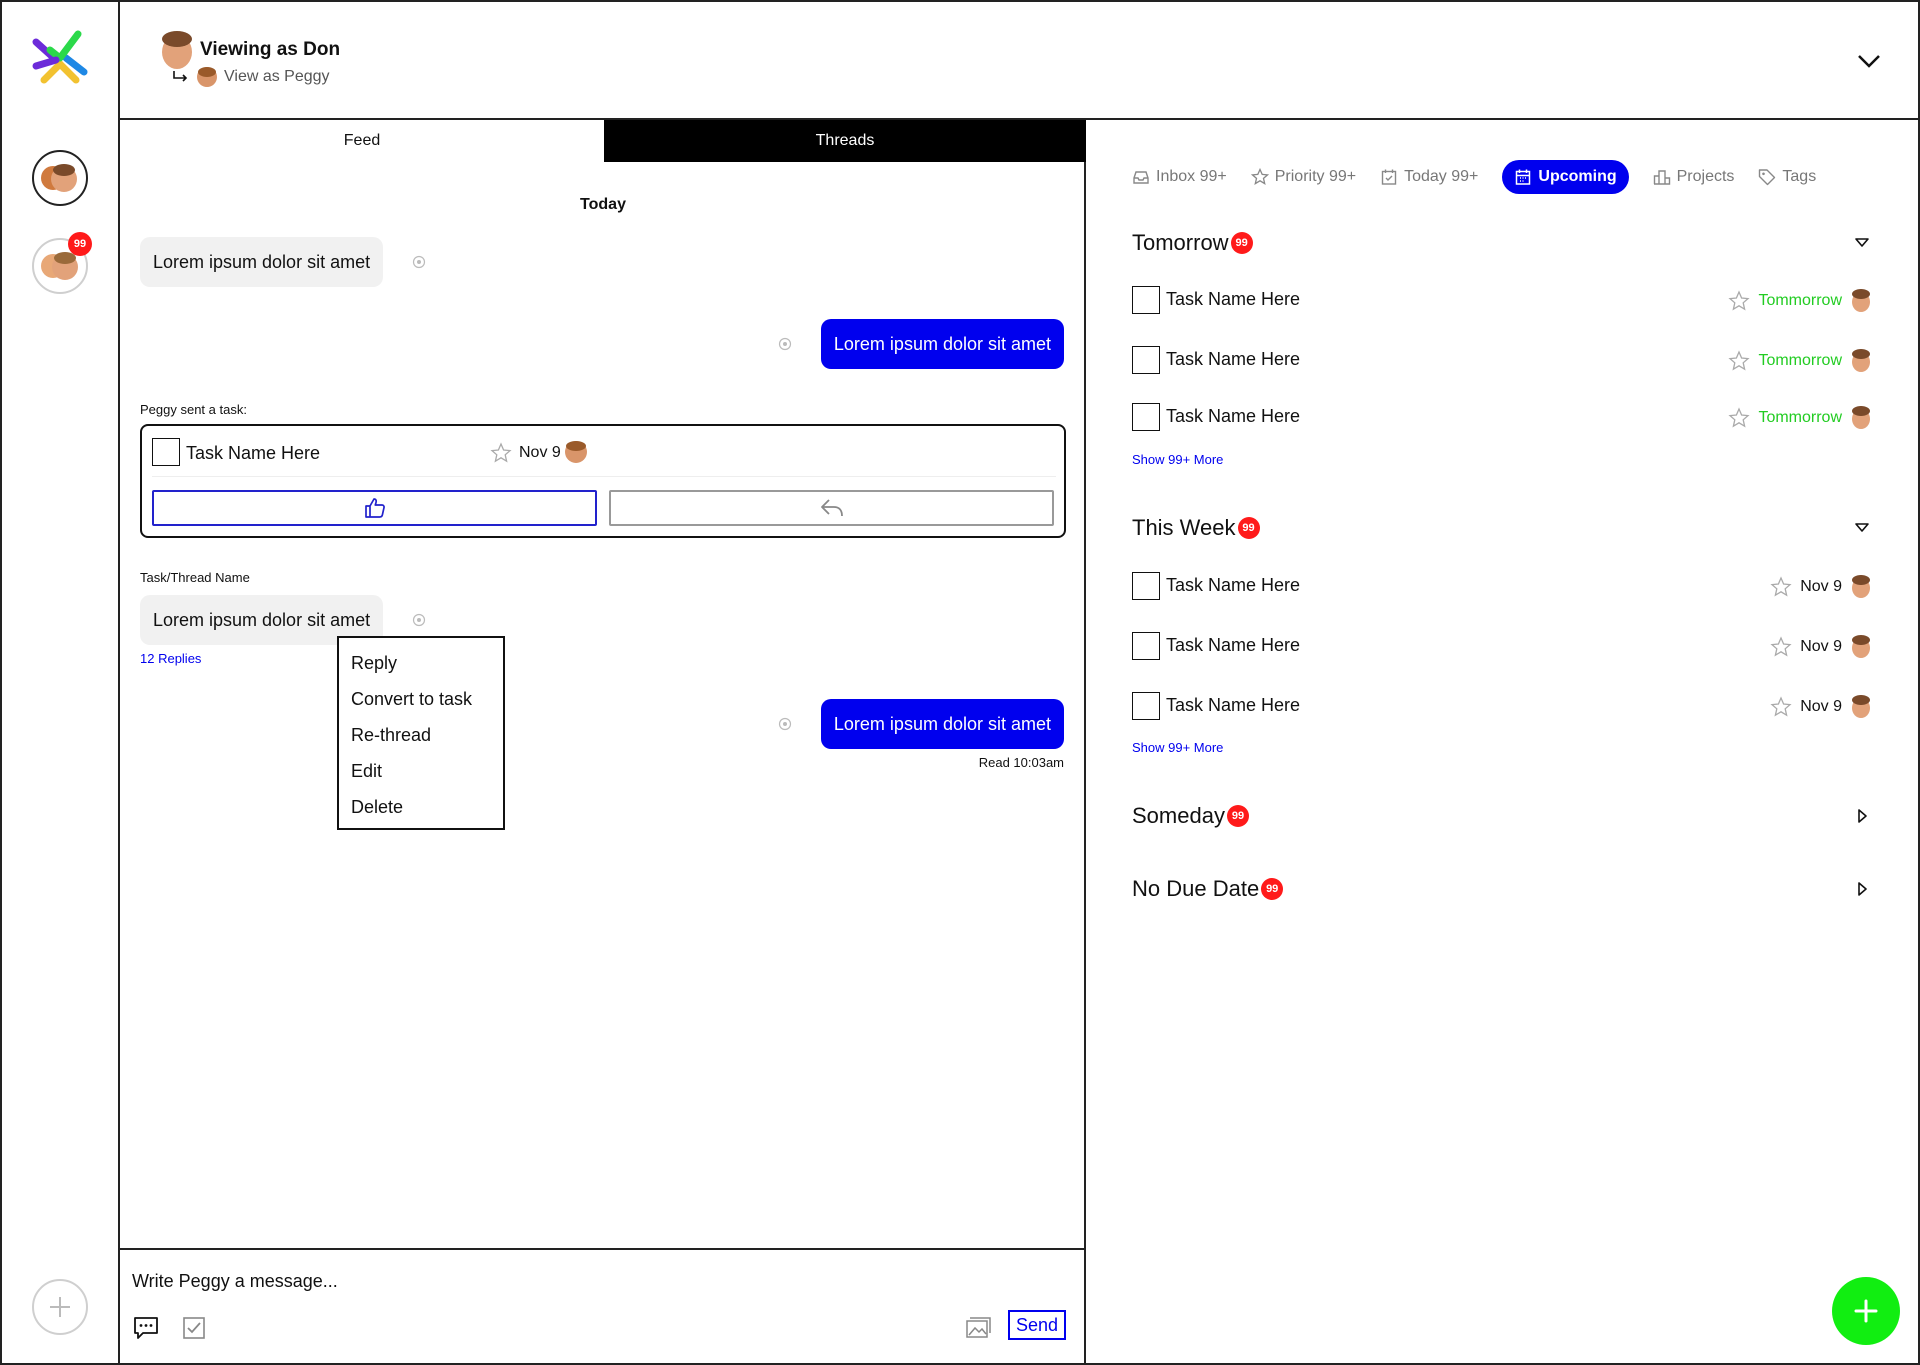 The height and width of the screenshot is (1365, 1920). What do you see at coordinates (1821, 706) in the screenshot?
I see `task-due: Nov 9` at bounding box center [1821, 706].